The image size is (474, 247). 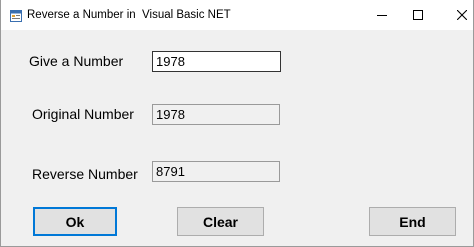 I want to click on original-number-label: Original Number, so click(x=83, y=114).